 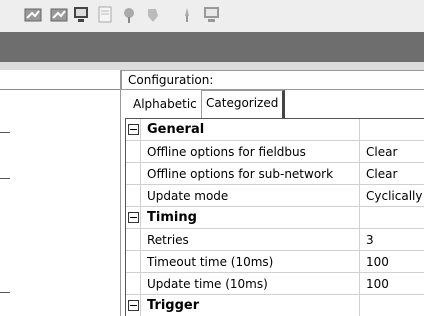 What do you see at coordinates (272, 80) in the screenshot?
I see `configuration-header: Configuration:` at bounding box center [272, 80].